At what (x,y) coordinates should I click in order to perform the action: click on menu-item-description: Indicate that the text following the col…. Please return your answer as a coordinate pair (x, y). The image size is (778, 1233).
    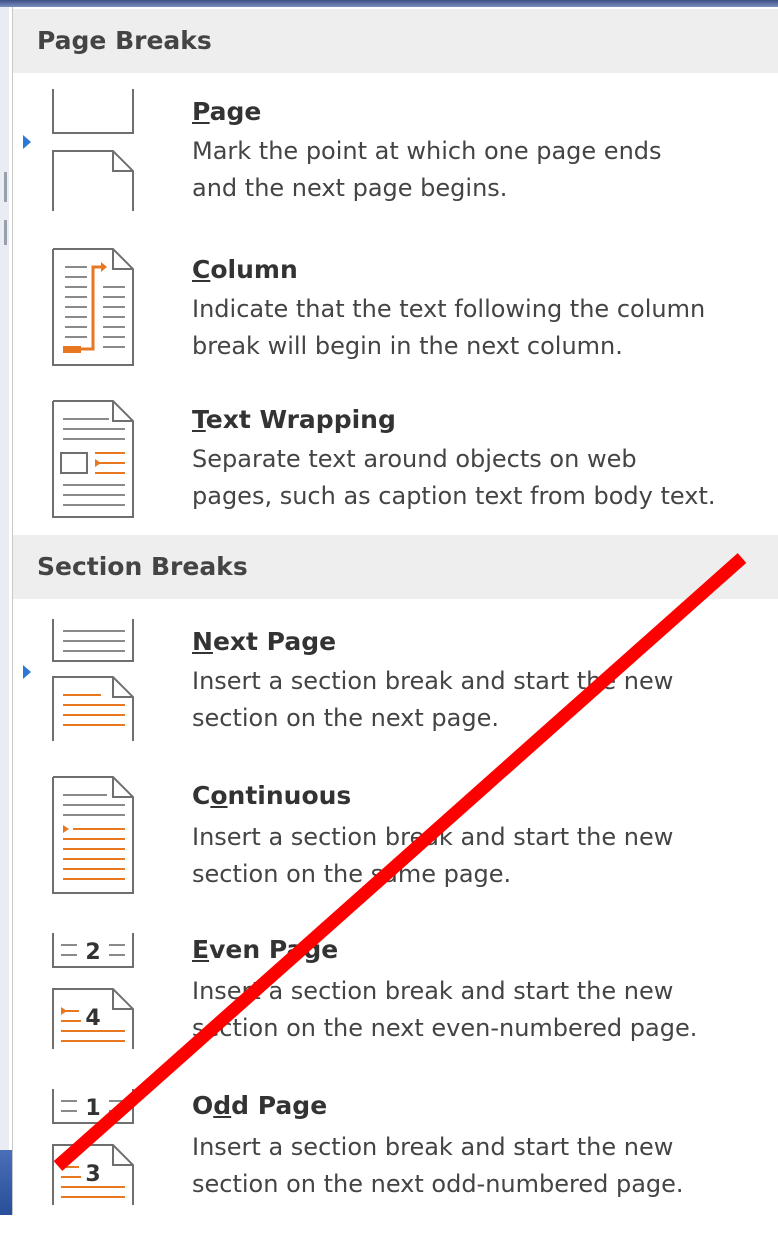
    Looking at the image, I should click on (485, 328).